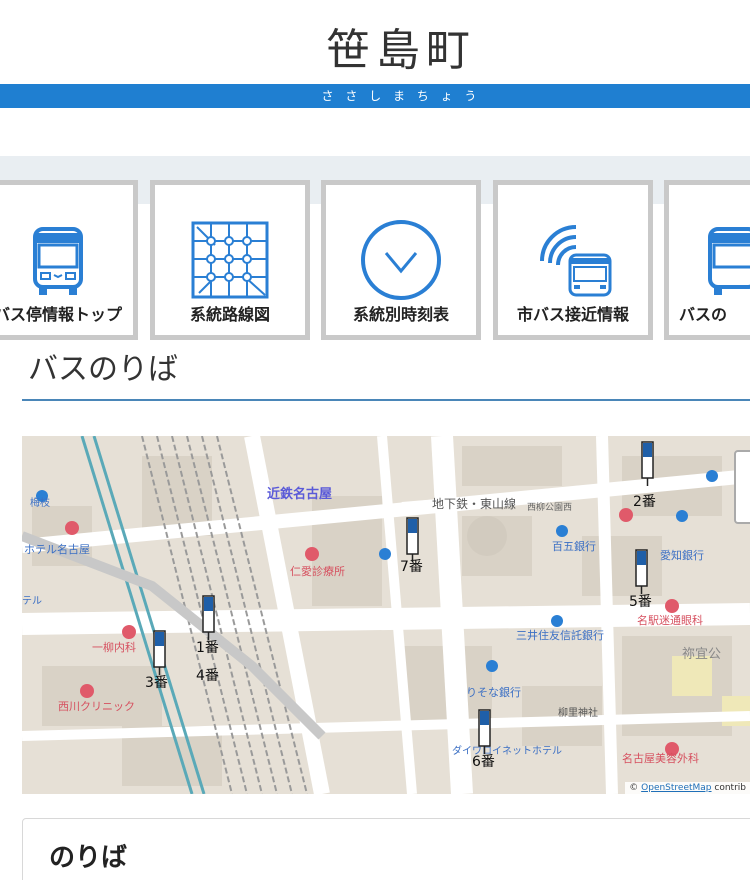 The image size is (750, 880). I want to click on map-zoom-control, so click(742, 487).